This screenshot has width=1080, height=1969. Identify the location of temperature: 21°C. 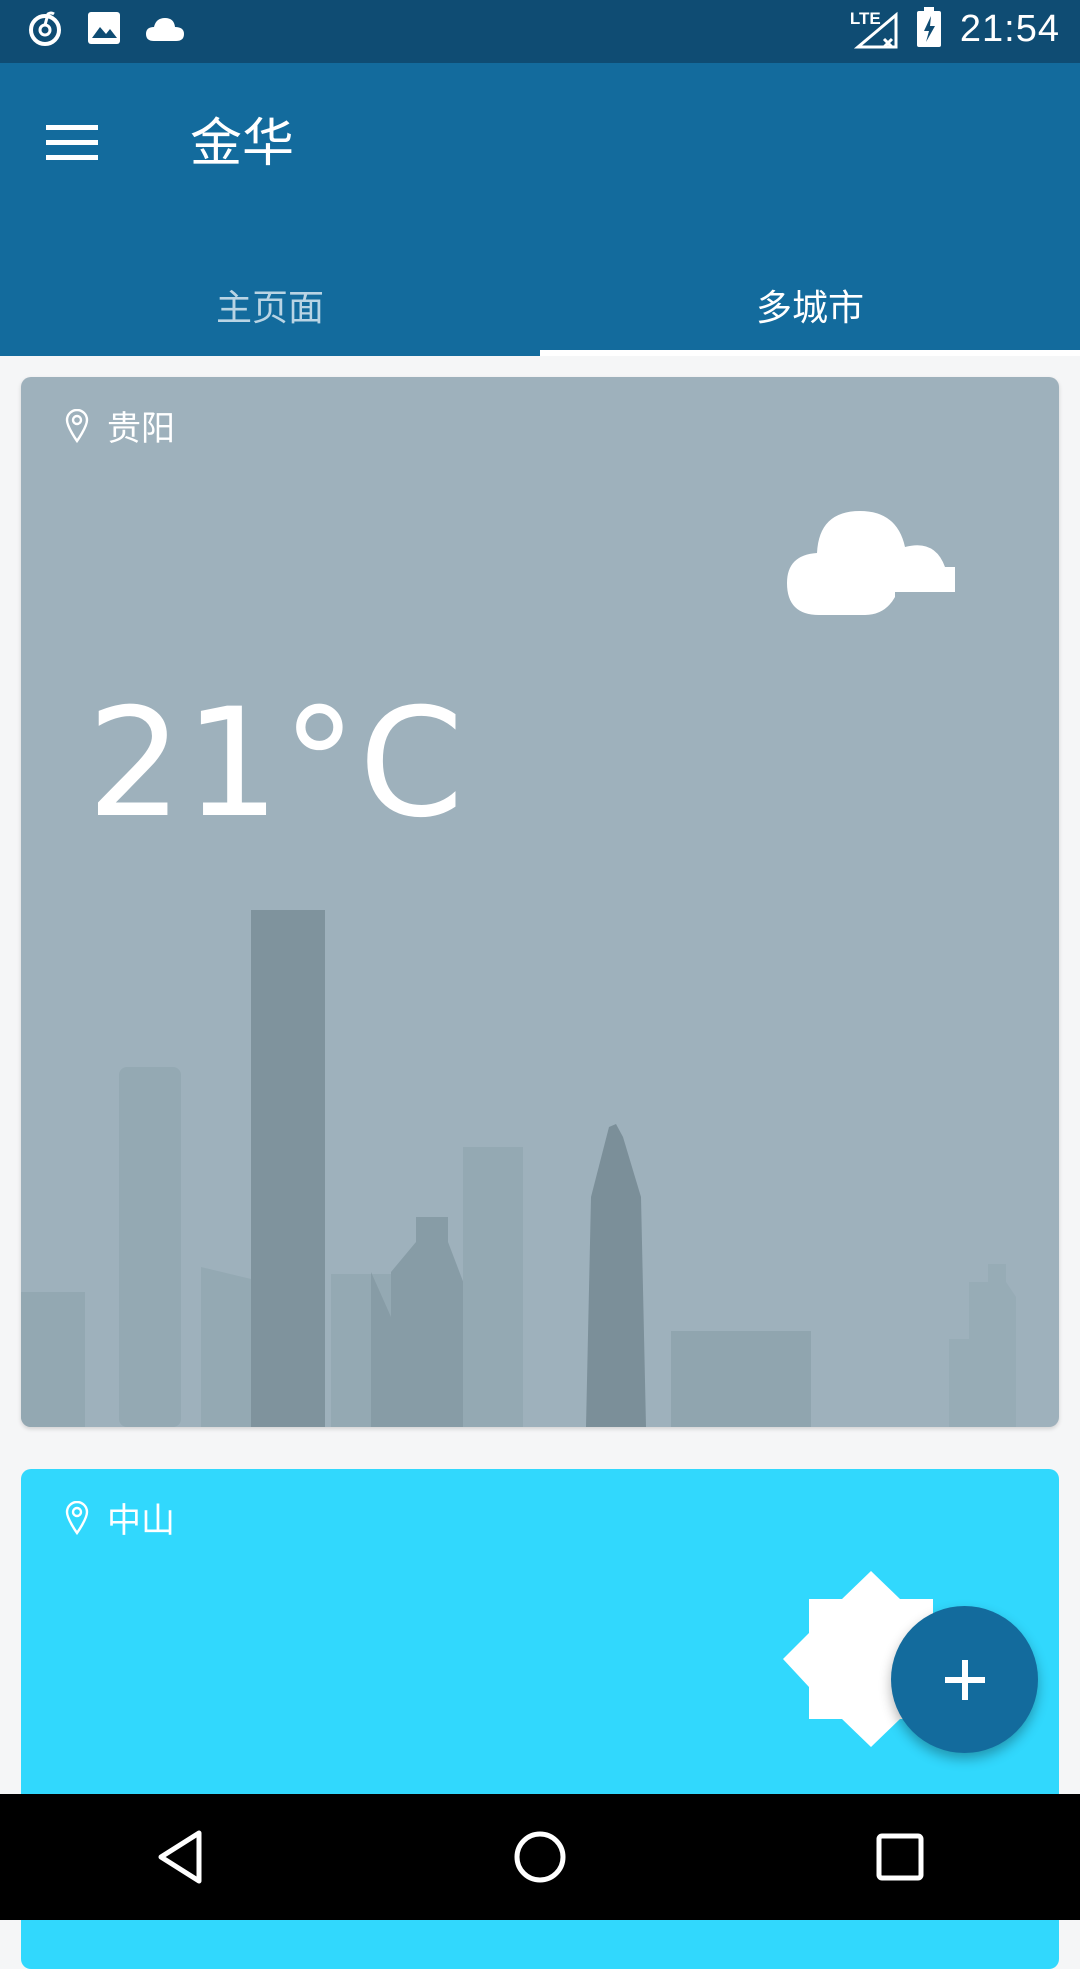
(276, 764).